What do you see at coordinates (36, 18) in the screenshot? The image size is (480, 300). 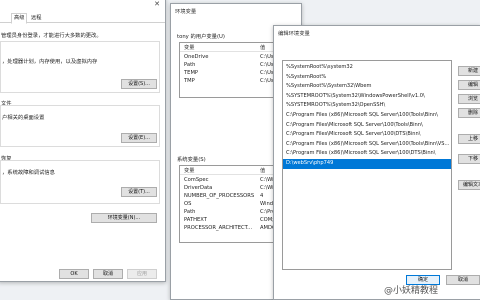 I see `tab-remote: 远程` at bounding box center [36, 18].